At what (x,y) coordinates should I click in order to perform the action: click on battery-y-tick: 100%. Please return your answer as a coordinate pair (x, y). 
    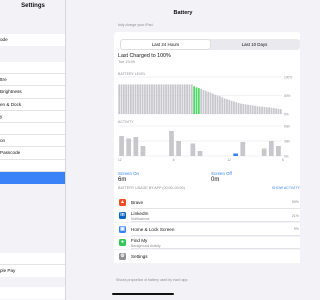
    Looking at the image, I should click on (288, 78).